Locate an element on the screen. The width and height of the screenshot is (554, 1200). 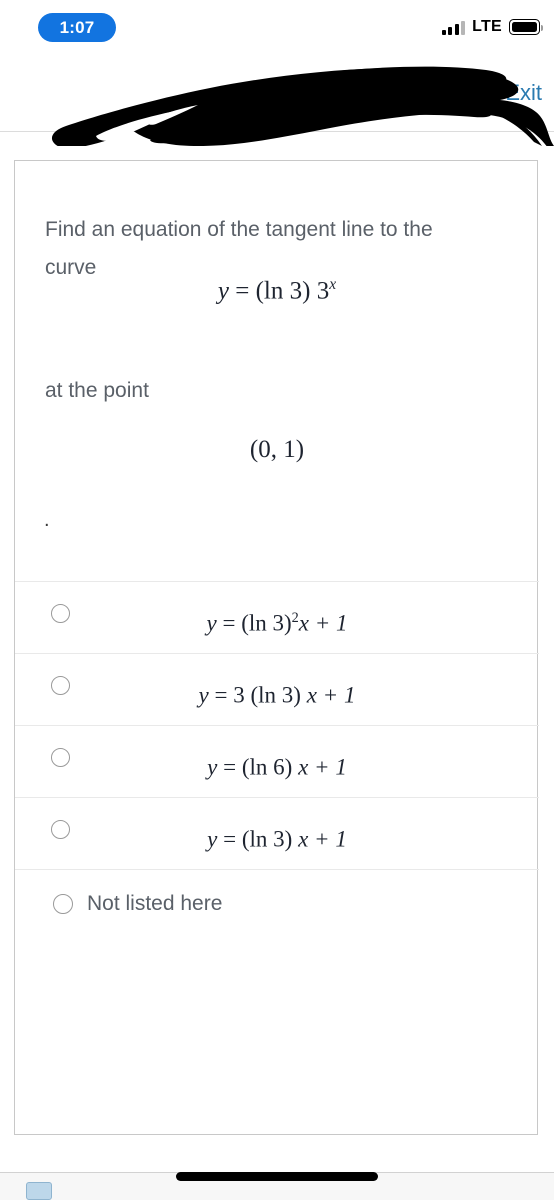
option-row-c: y = (ln 6) x + 1 is located at coordinates (277, 761).